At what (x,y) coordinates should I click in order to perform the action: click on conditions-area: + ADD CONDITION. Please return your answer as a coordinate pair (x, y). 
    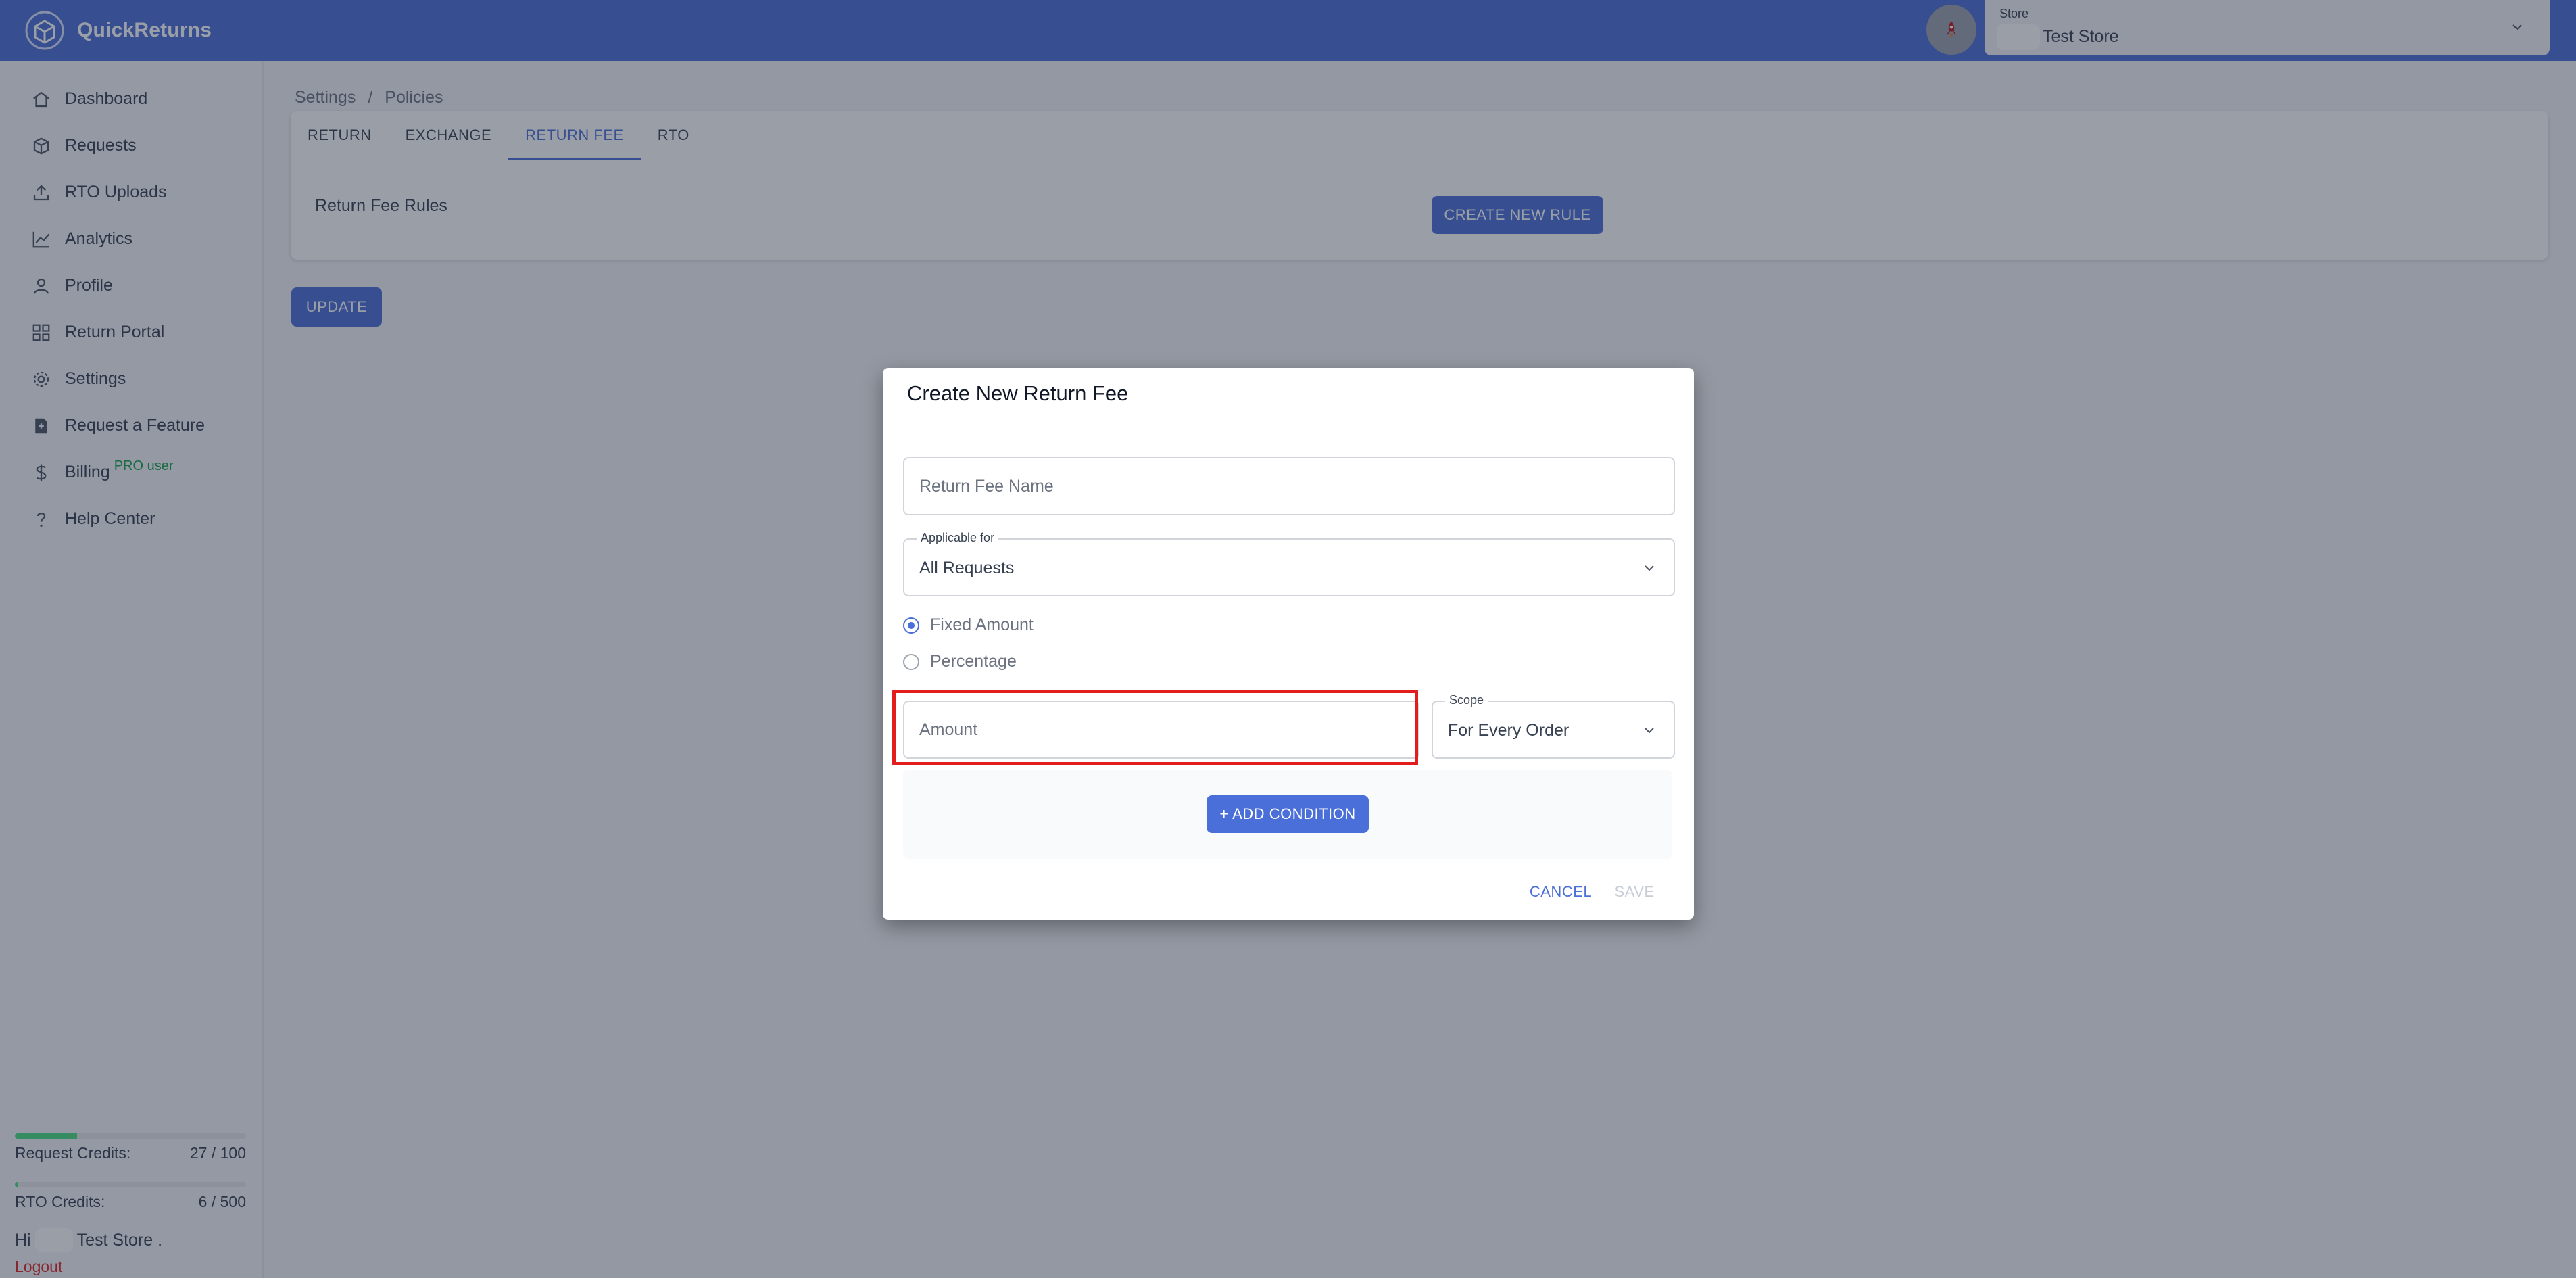
    Looking at the image, I should click on (1287, 815).